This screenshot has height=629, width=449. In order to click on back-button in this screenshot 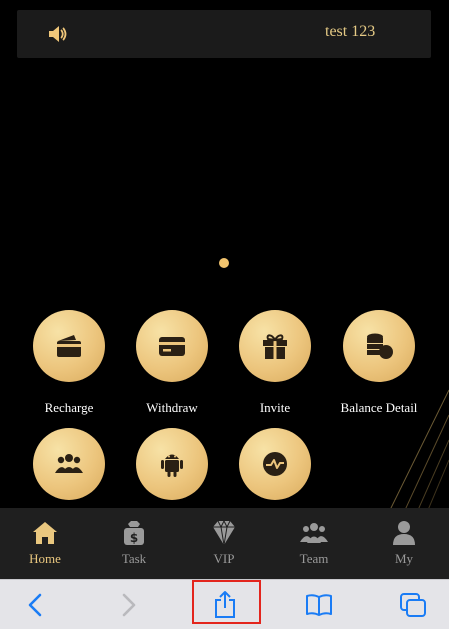, I will do `click(36, 604)`.